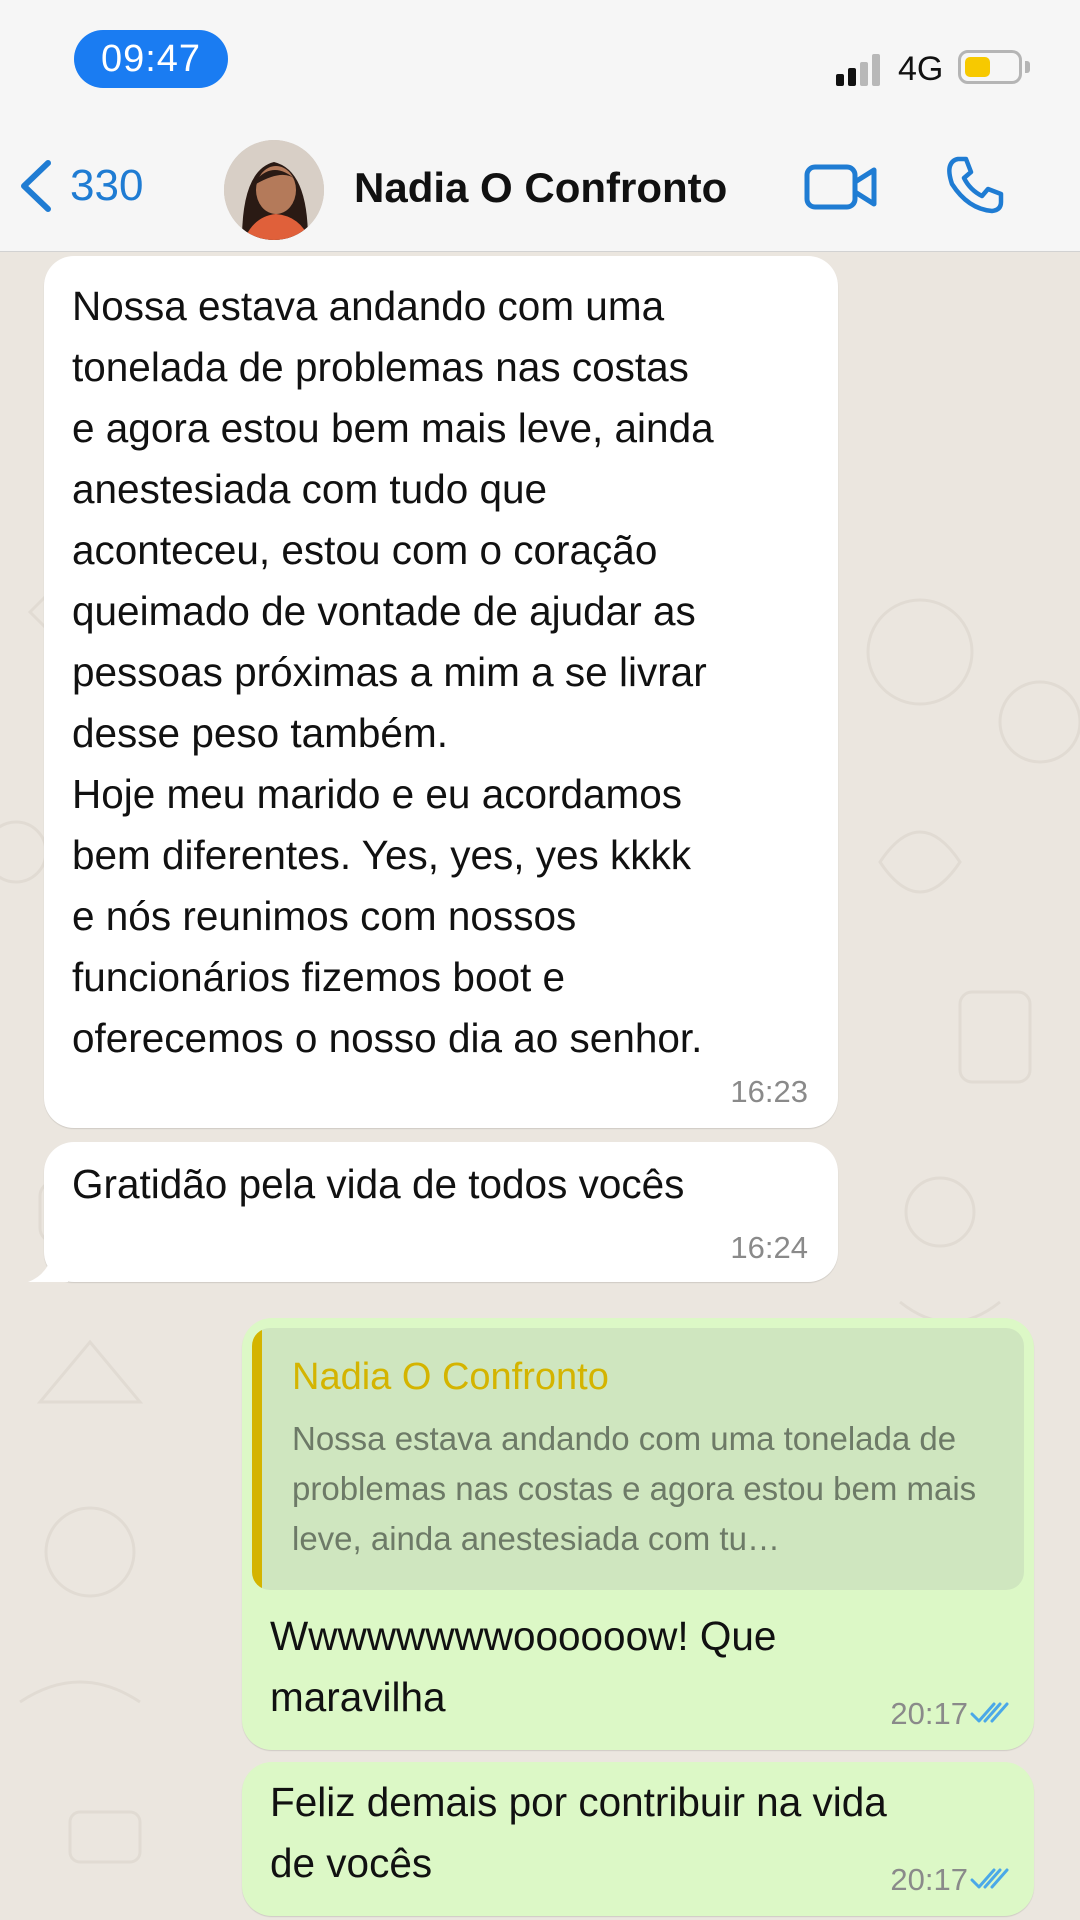  Describe the element at coordinates (769, 1247) in the screenshot. I see `message-time: 16:24` at that location.